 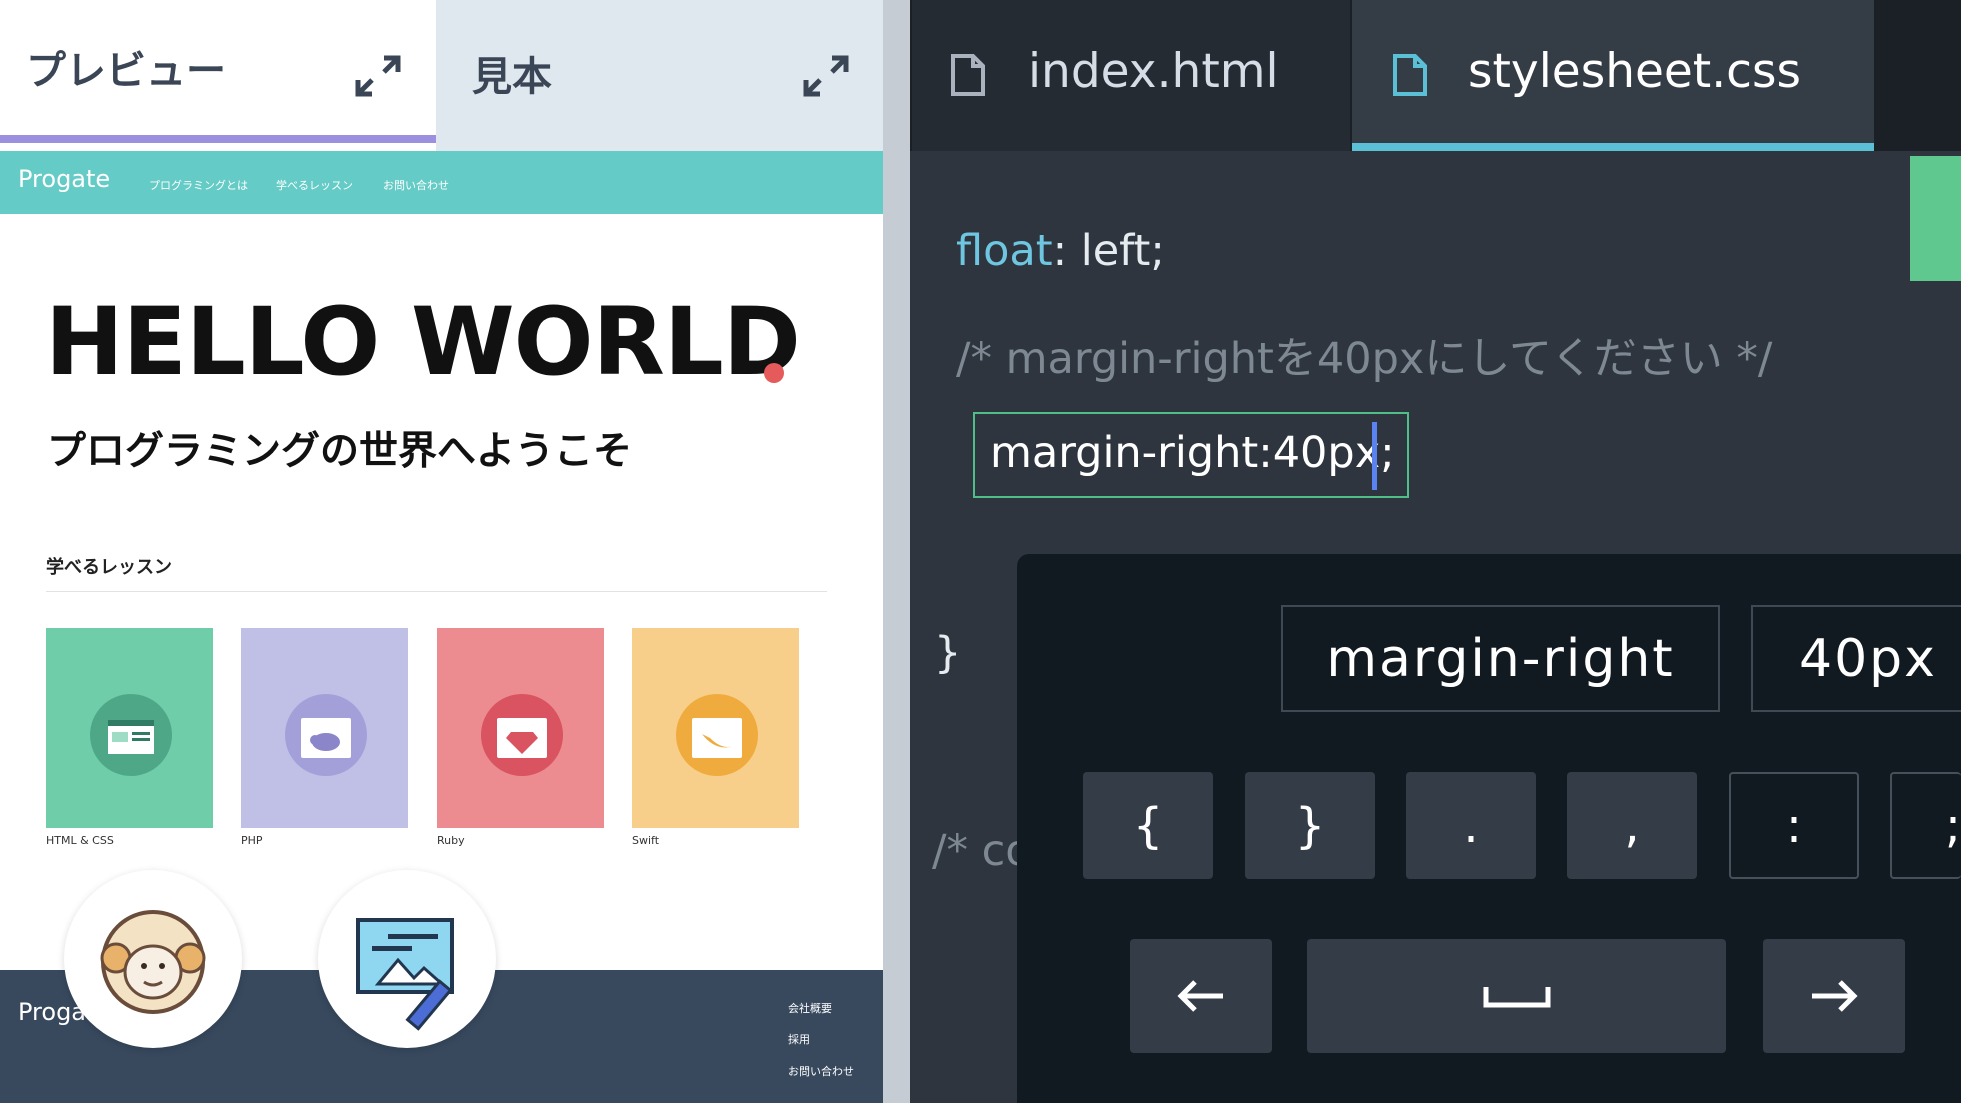 What do you see at coordinates (314, 185) in the screenshot?
I see `nav-link-lessons: 学べるレッスン` at bounding box center [314, 185].